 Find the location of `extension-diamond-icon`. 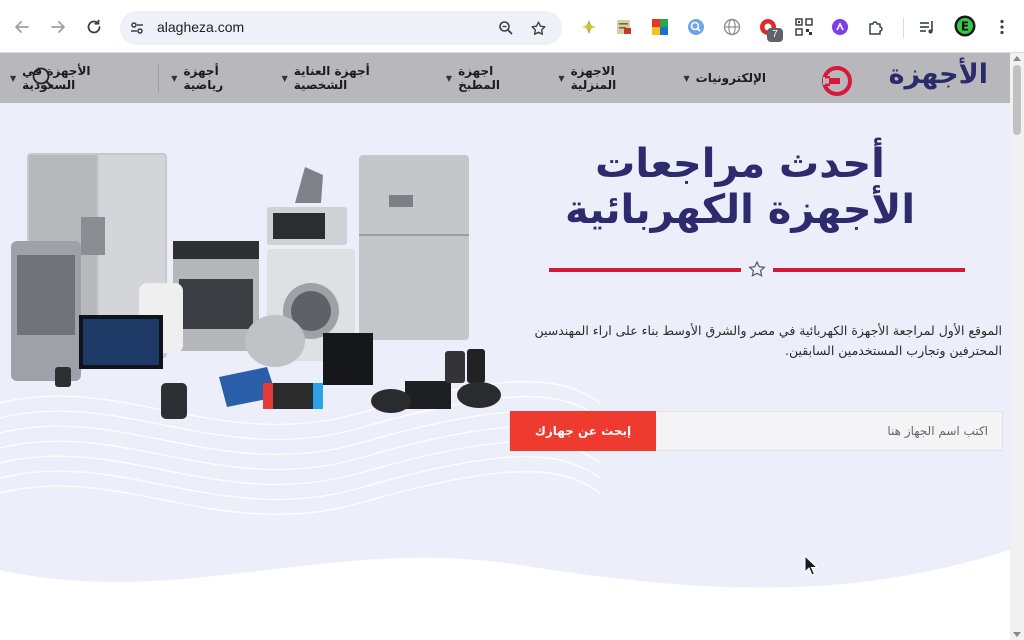

extension-diamond-icon is located at coordinates (589, 27).